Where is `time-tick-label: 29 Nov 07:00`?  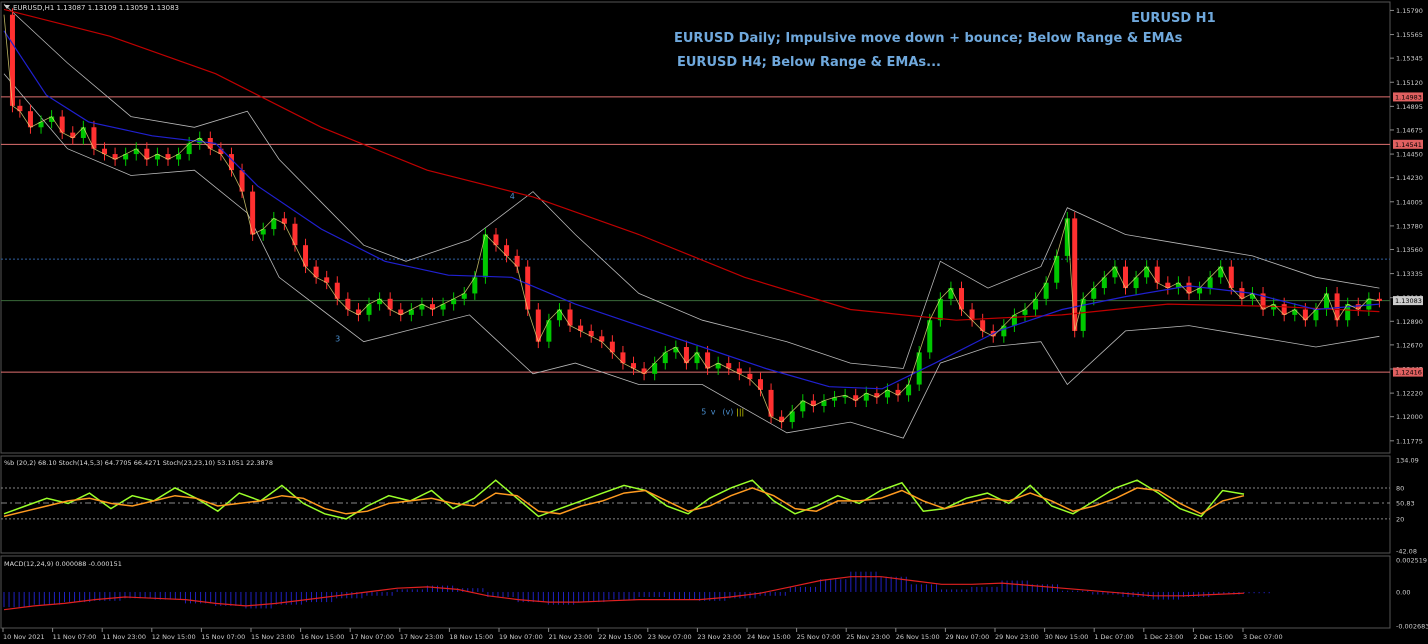 time-tick-label: 29 Nov 07:00 is located at coordinates (967, 637).